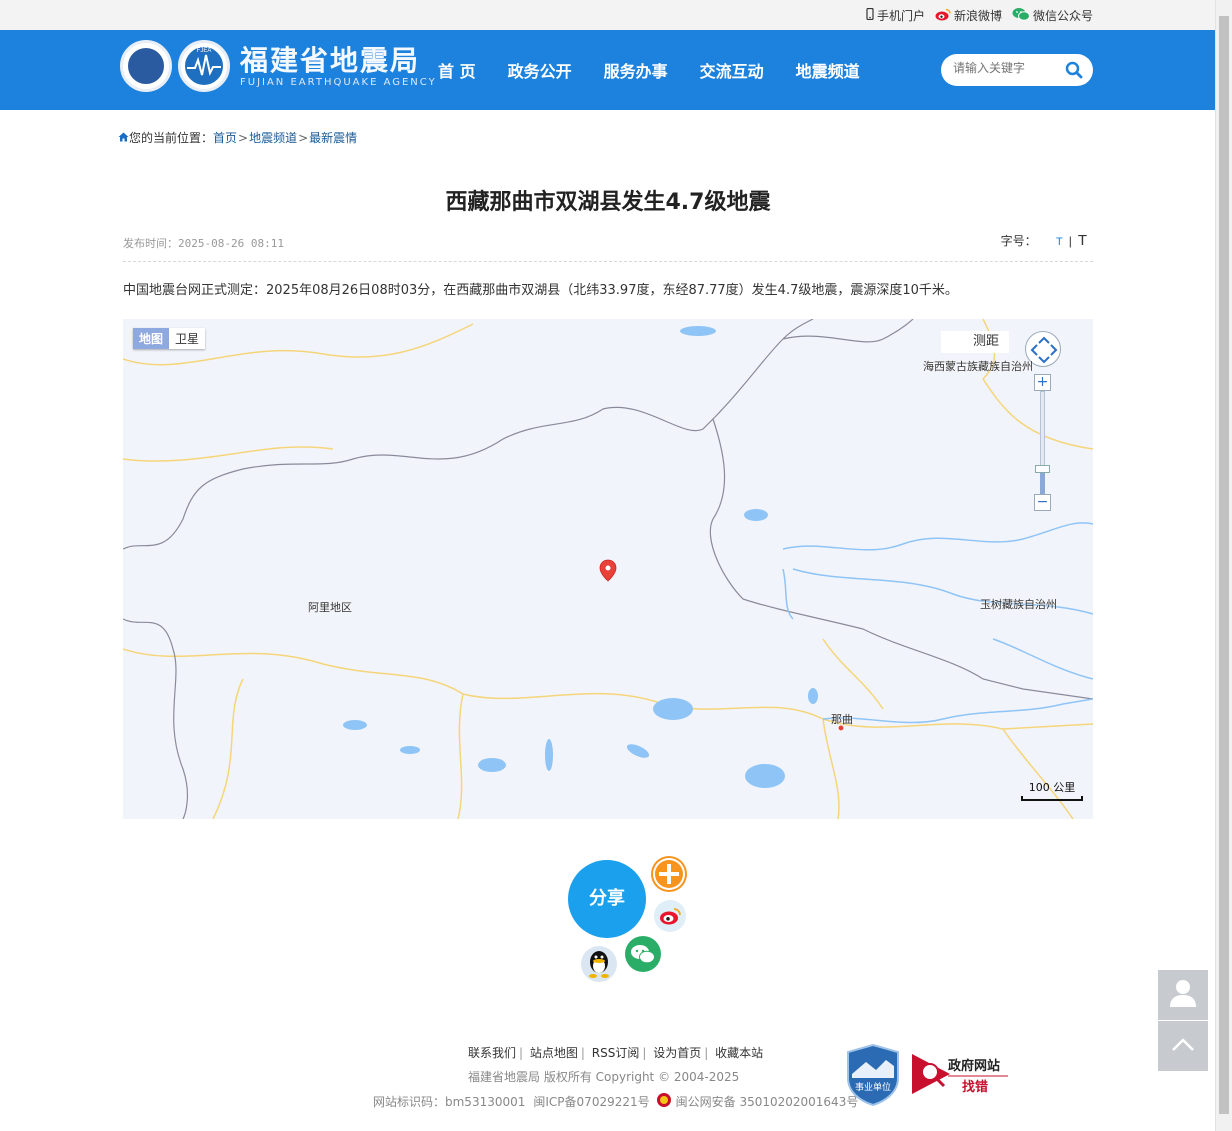 The image size is (1232, 1131). Describe the element at coordinates (974, 1066) in the screenshot. I see `gov-site-label: 政府网站` at that location.